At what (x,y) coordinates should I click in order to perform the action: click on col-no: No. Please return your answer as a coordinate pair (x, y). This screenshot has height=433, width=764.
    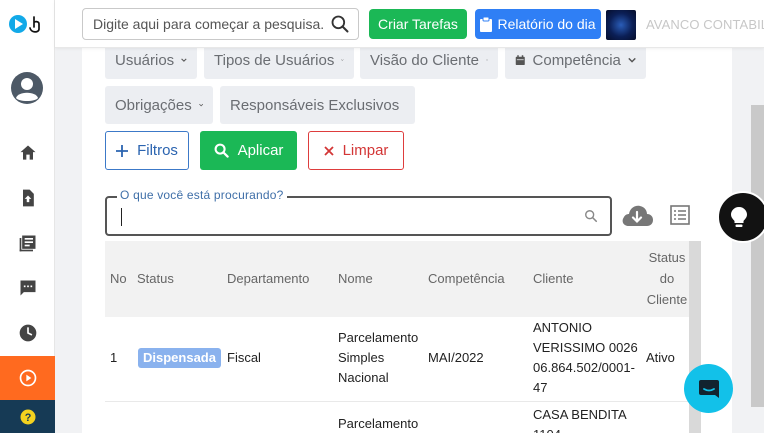
    Looking at the image, I should click on (118, 278).